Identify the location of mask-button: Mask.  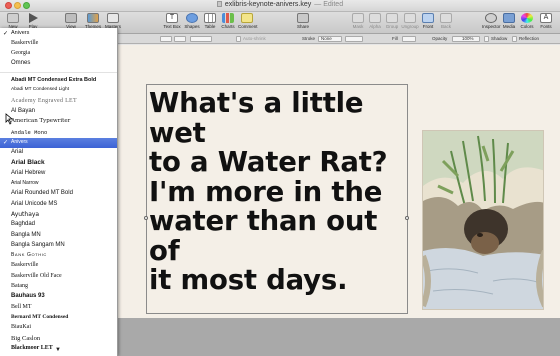
(358, 21).